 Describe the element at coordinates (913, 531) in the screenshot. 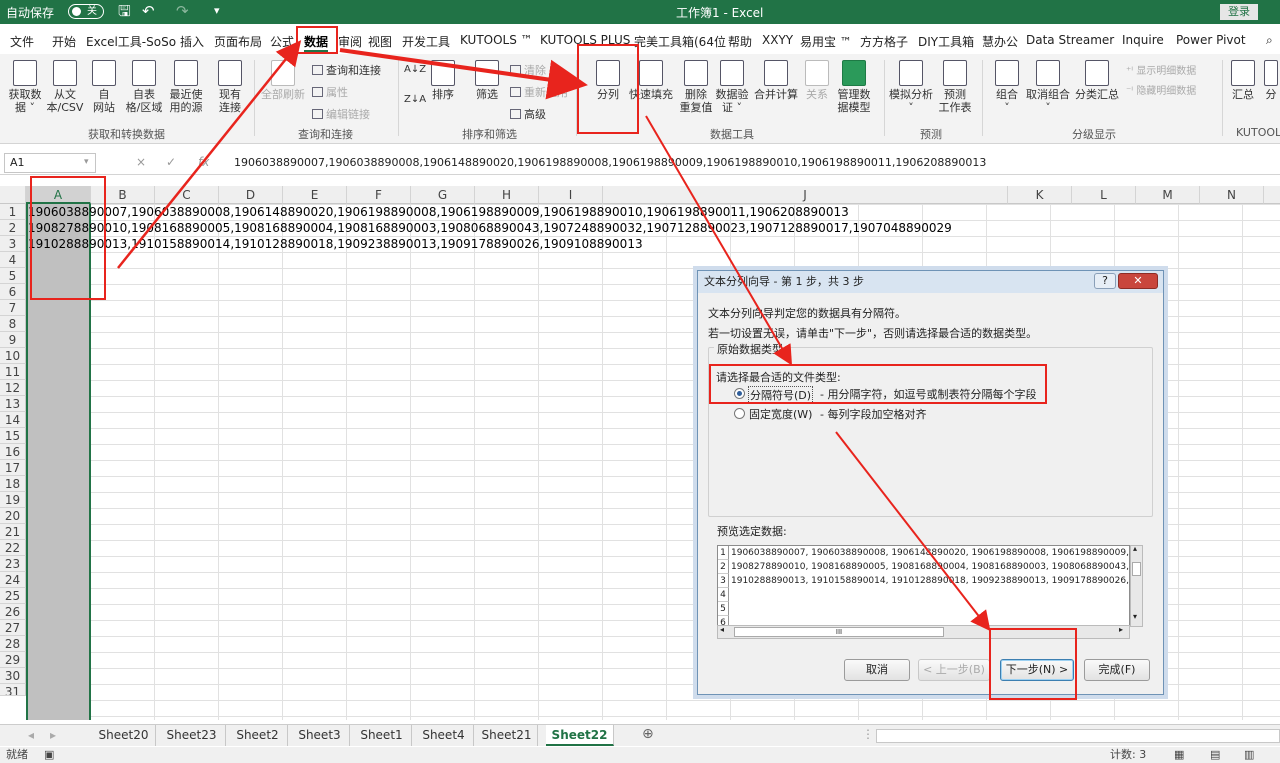

I see `arrow-delimited-to-next` at that location.